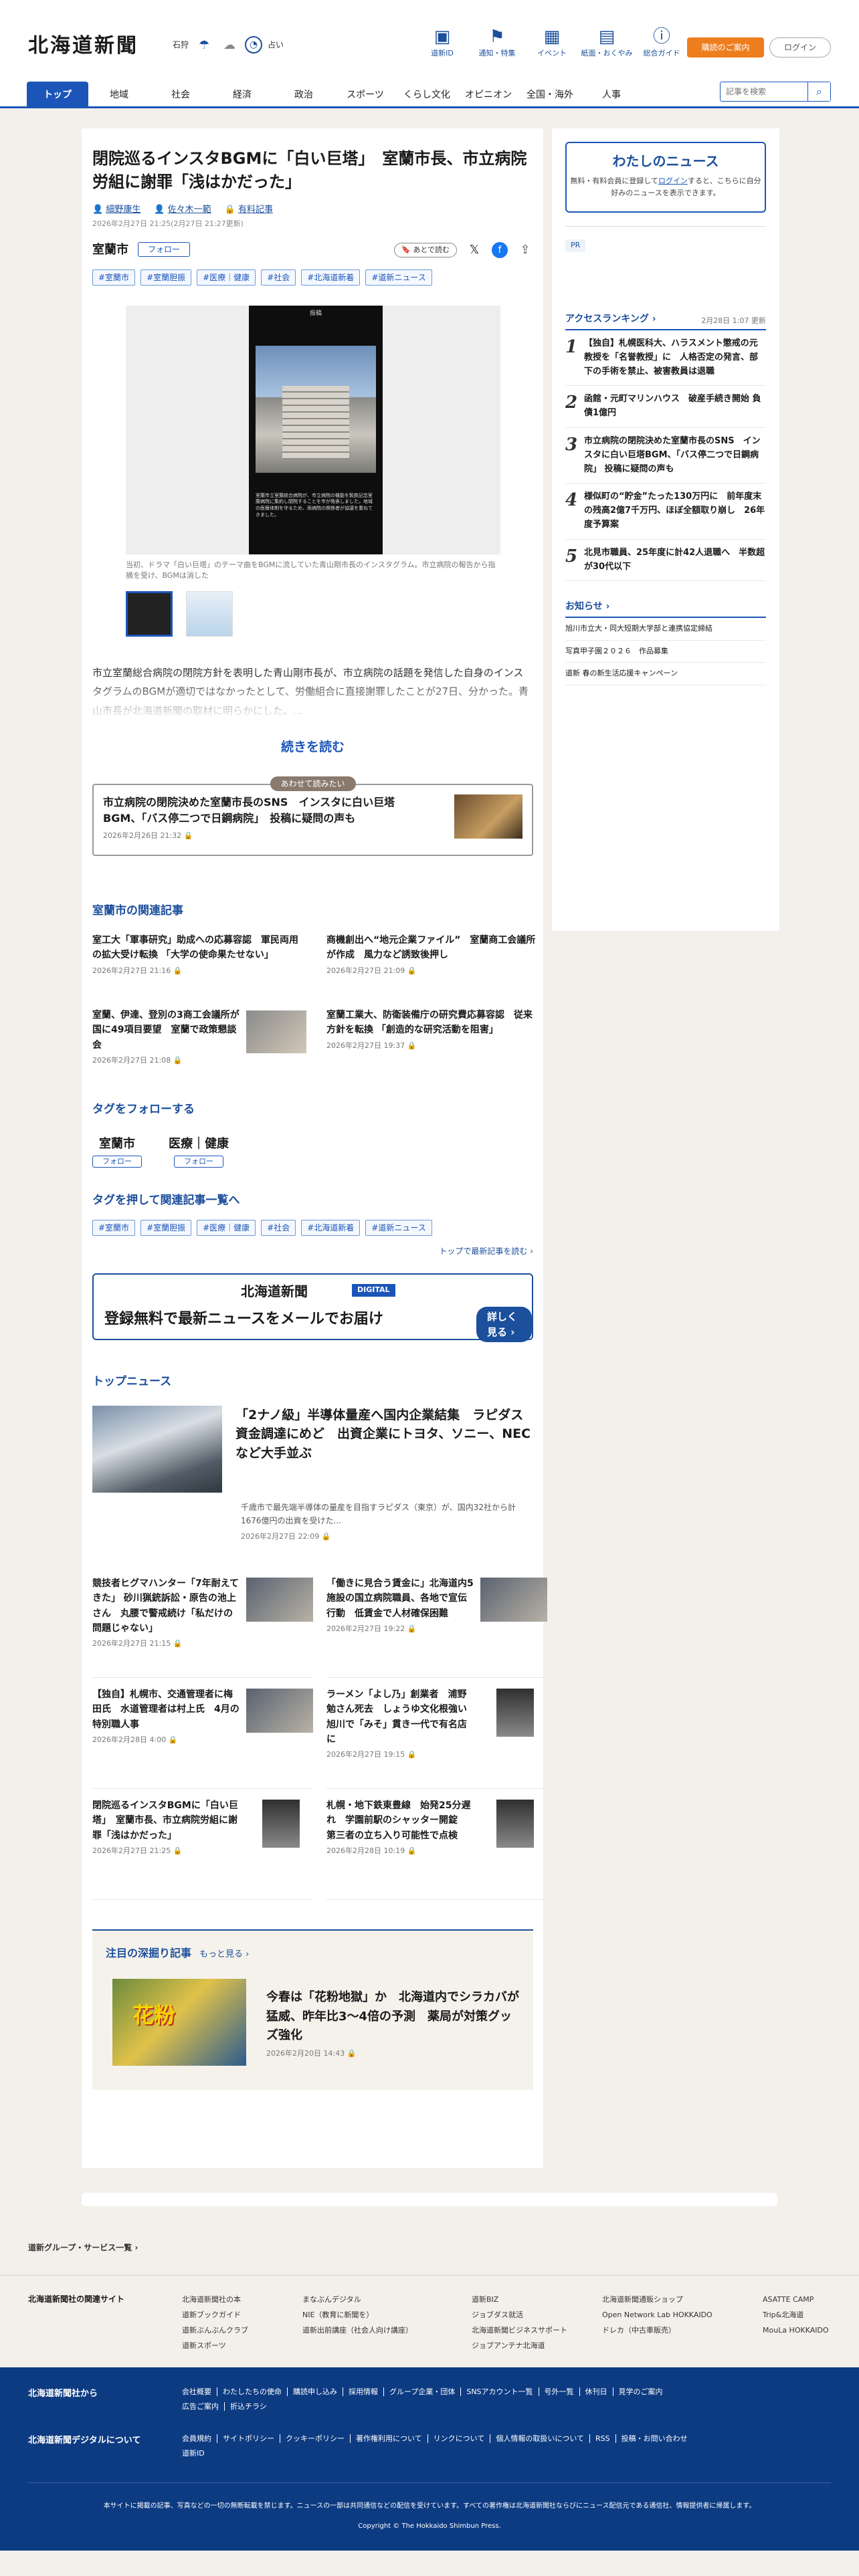  Describe the element at coordinates (519, 2330) in the screenshot. I see `footer-link: 北海道新聞ビジネスサポート` at that location.